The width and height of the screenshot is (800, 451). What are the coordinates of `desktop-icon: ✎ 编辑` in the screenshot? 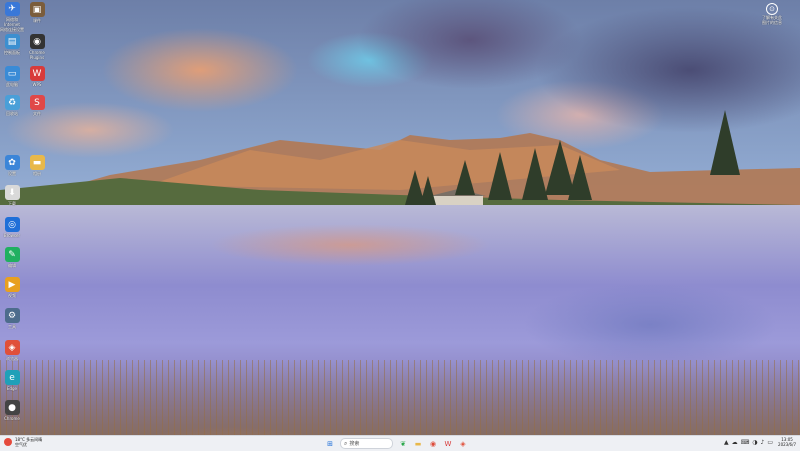 It's located at (12, 262).